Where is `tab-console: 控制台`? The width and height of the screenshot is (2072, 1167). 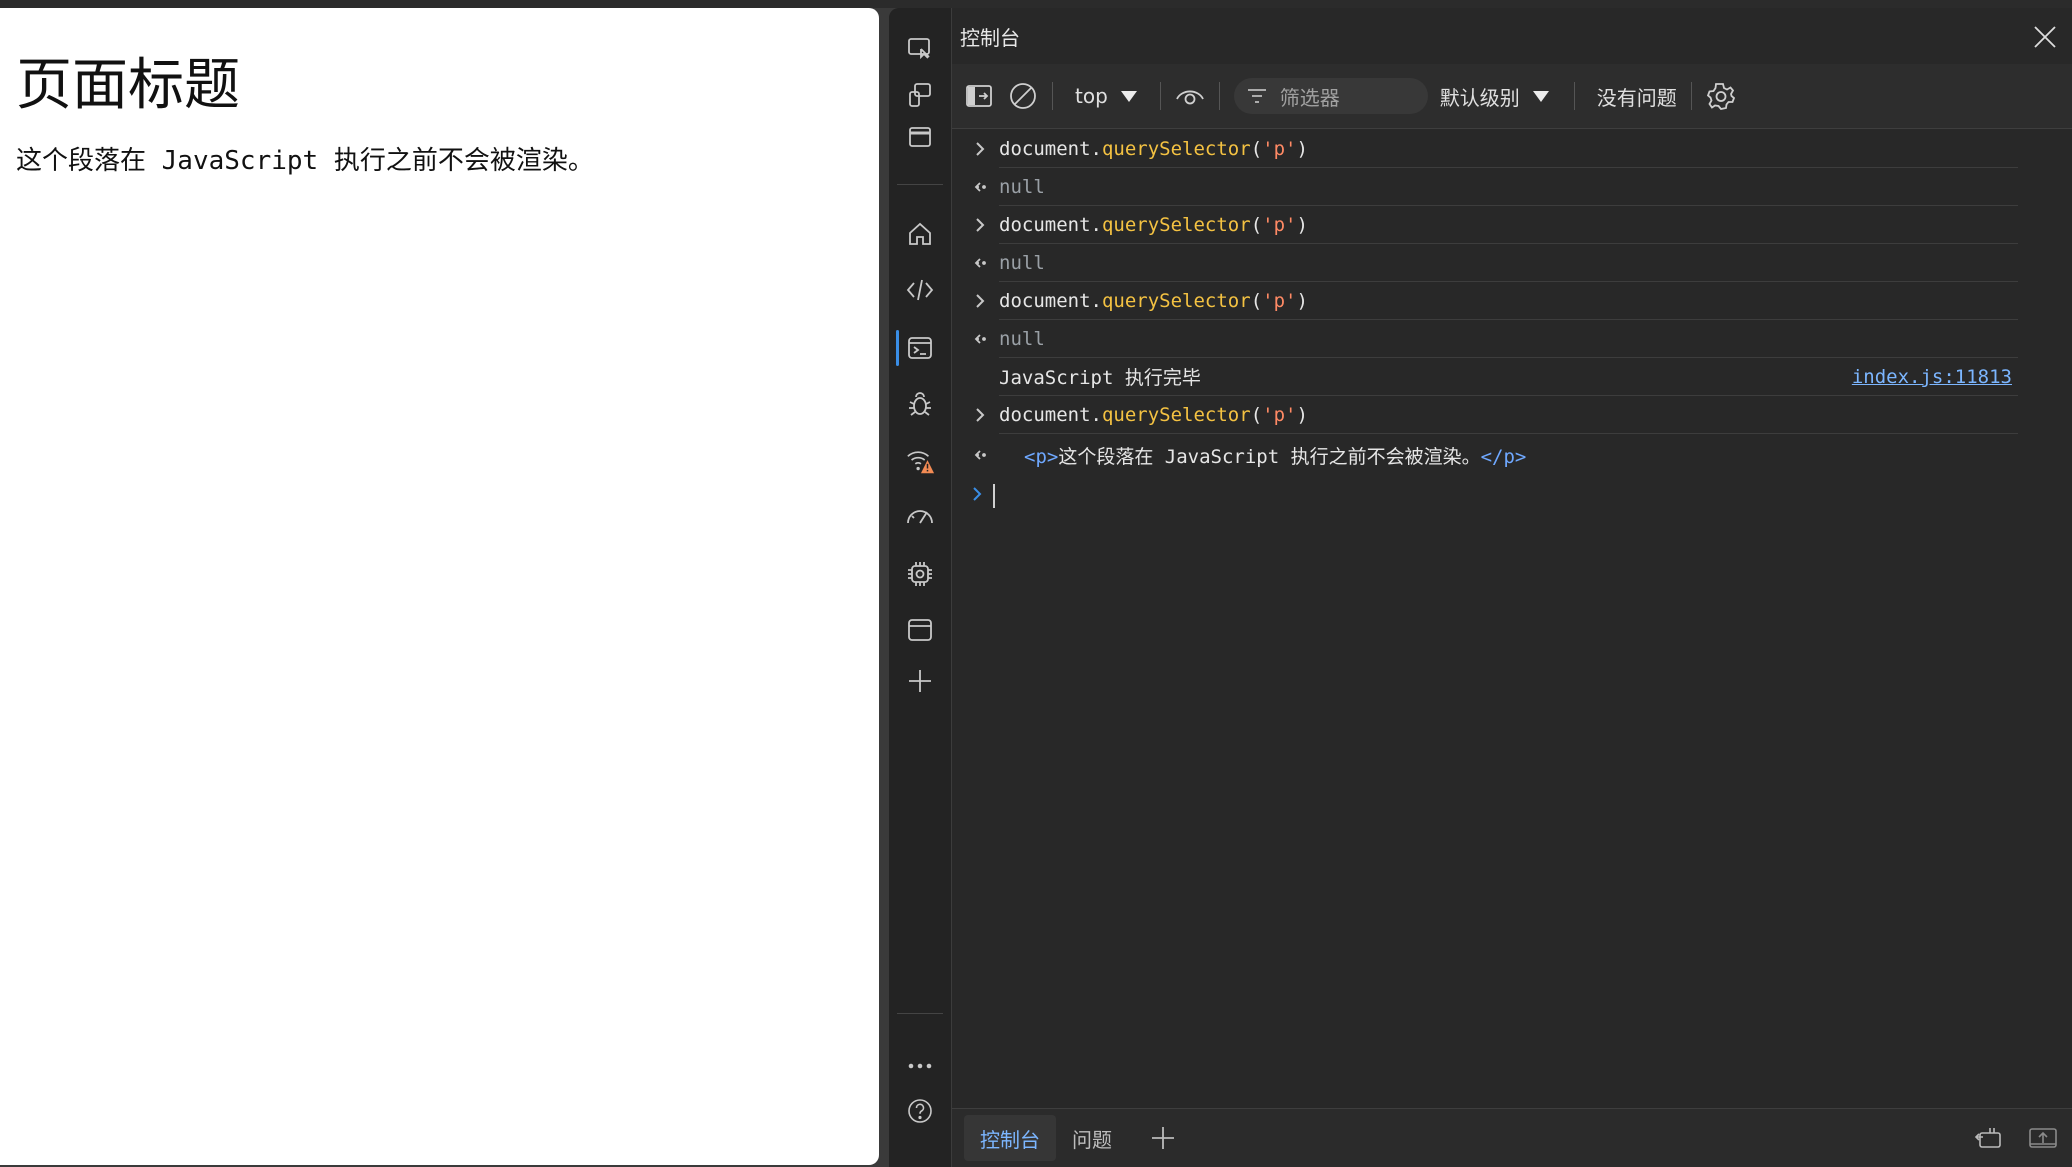 tab-console: 控制台 is located at coordinates (1010, 1138).